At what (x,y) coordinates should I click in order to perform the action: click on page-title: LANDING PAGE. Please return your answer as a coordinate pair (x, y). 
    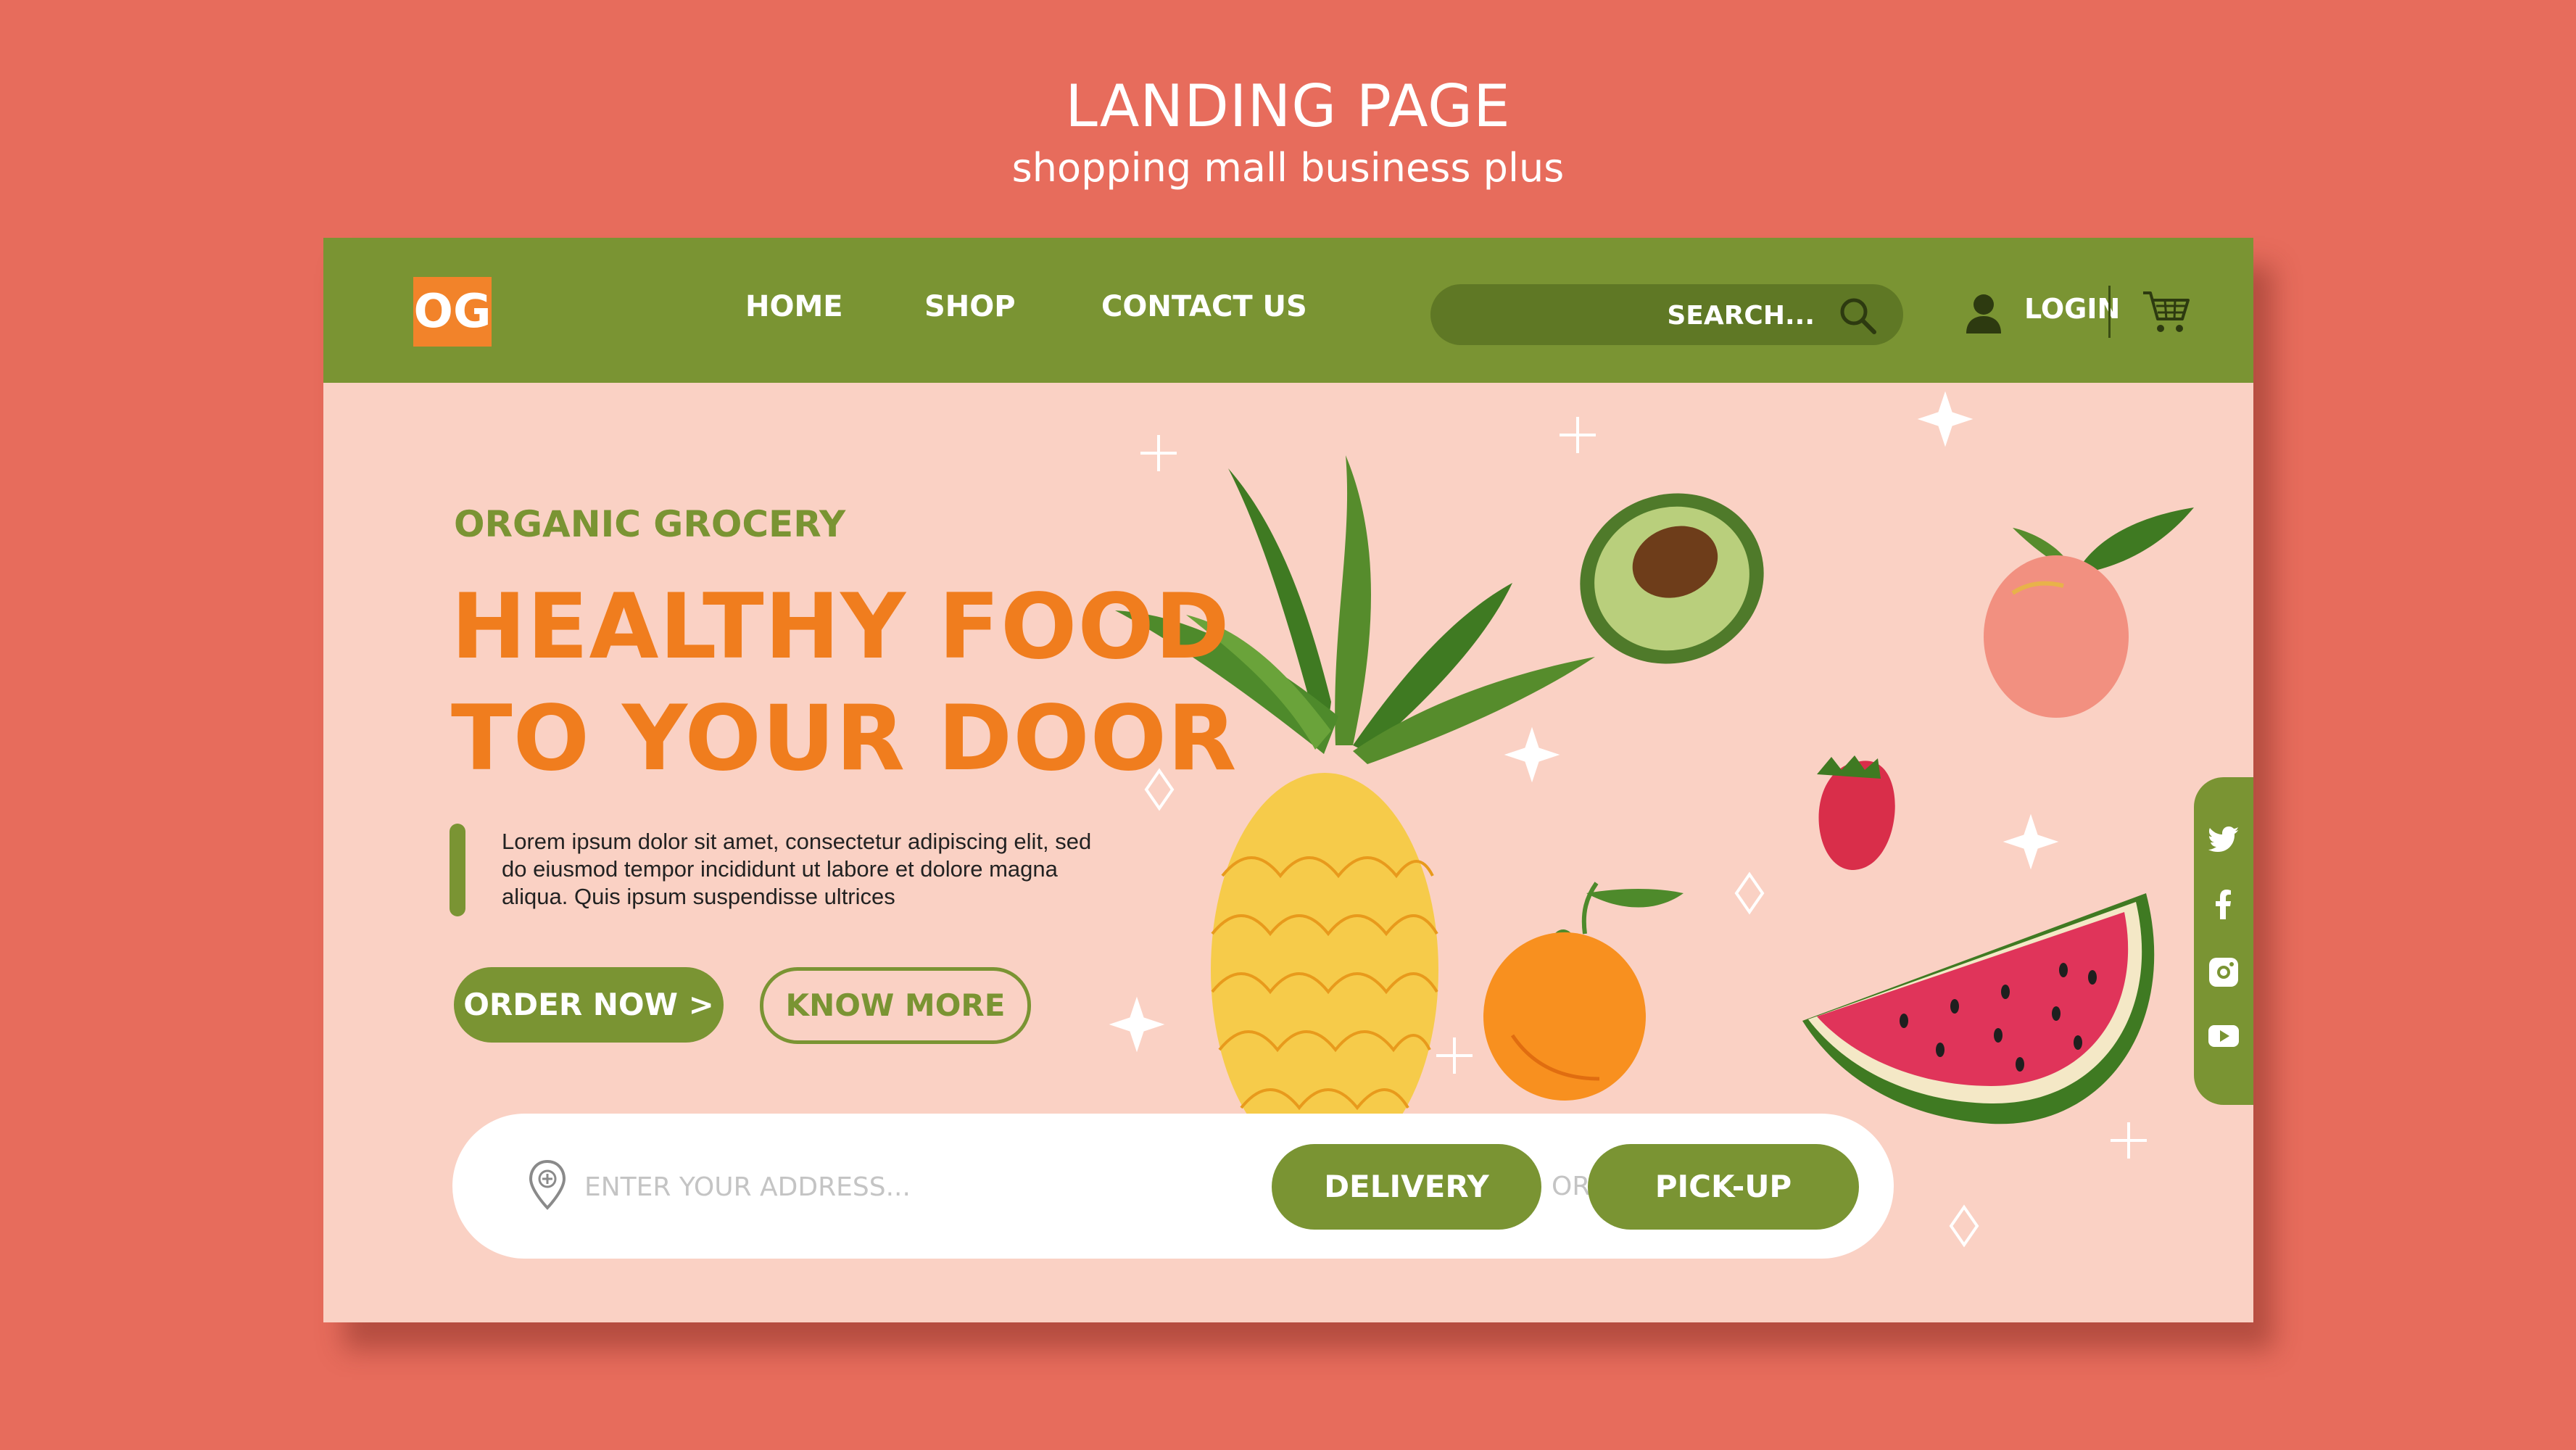
    Looking at the image, I should click on (1288, 106).